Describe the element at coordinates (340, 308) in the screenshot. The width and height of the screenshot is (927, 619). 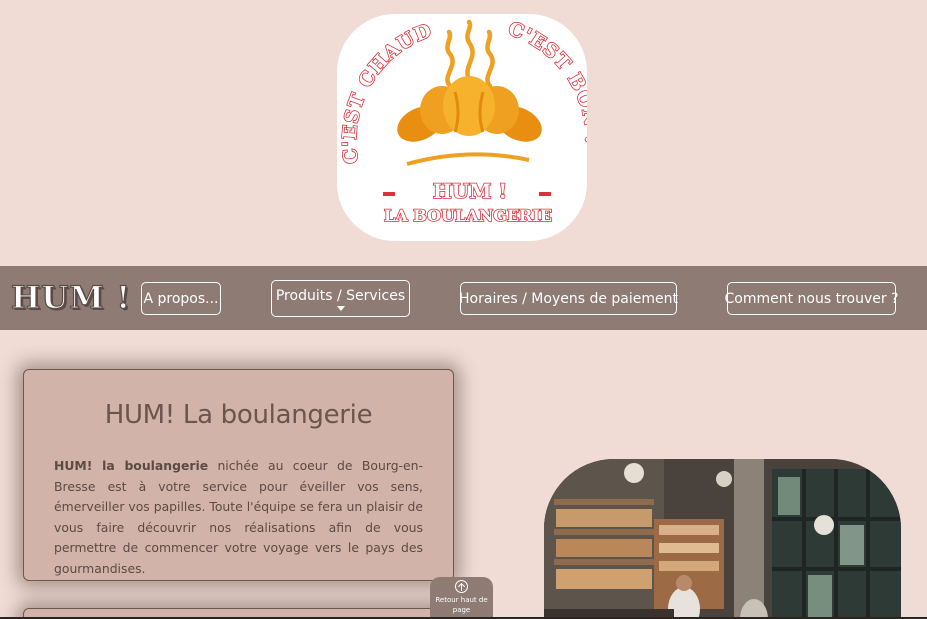
I see `caret-down-icon` at that location.